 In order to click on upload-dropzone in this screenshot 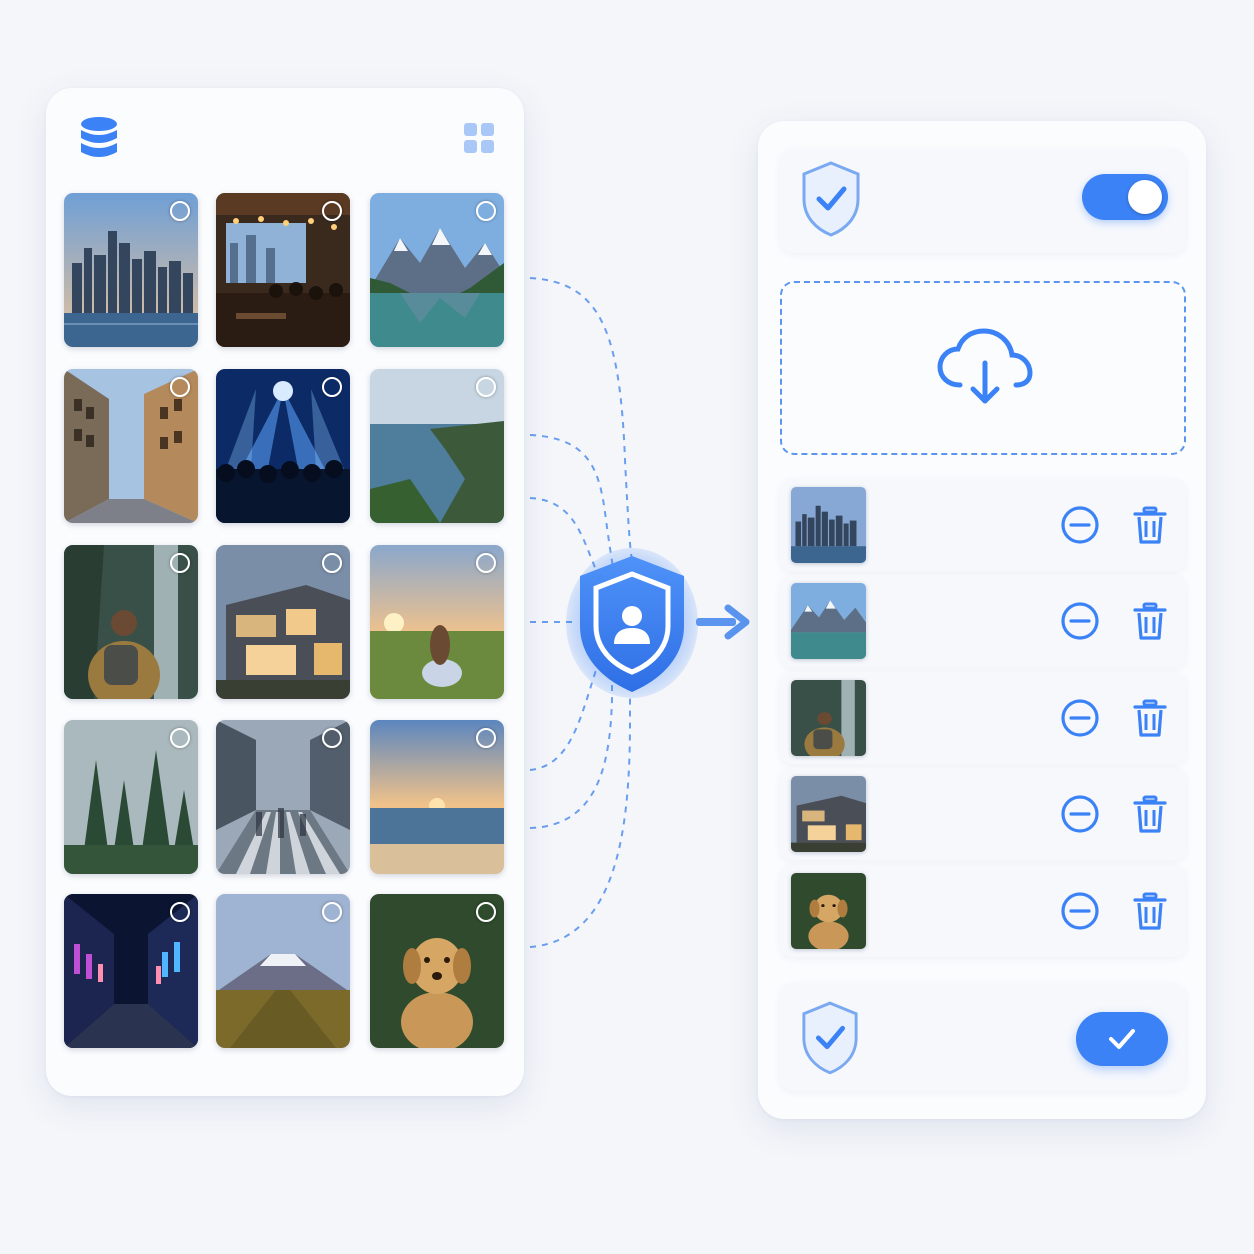, I will do `click(983, 368)`.